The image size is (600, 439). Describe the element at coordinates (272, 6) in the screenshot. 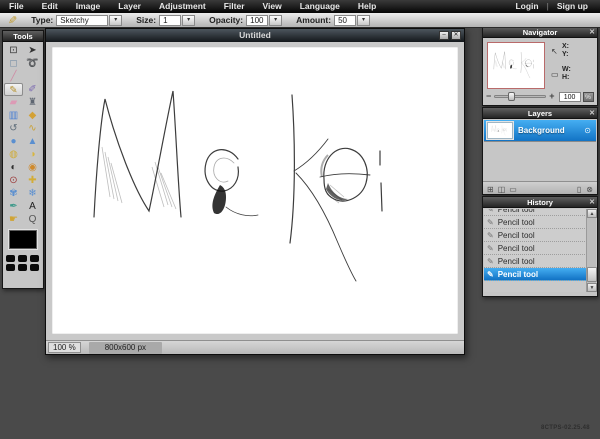

I see `menu-item-view: View` at that location.